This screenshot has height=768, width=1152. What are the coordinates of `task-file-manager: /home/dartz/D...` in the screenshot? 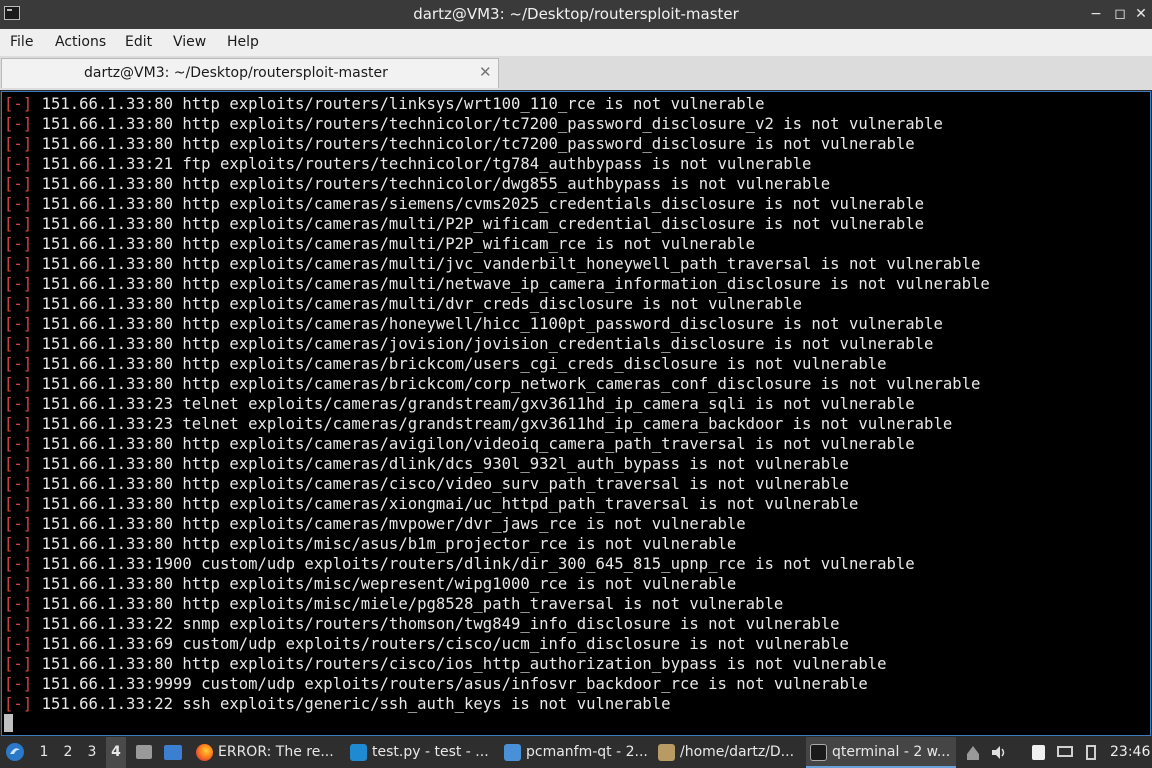 It's located at (728, 752).